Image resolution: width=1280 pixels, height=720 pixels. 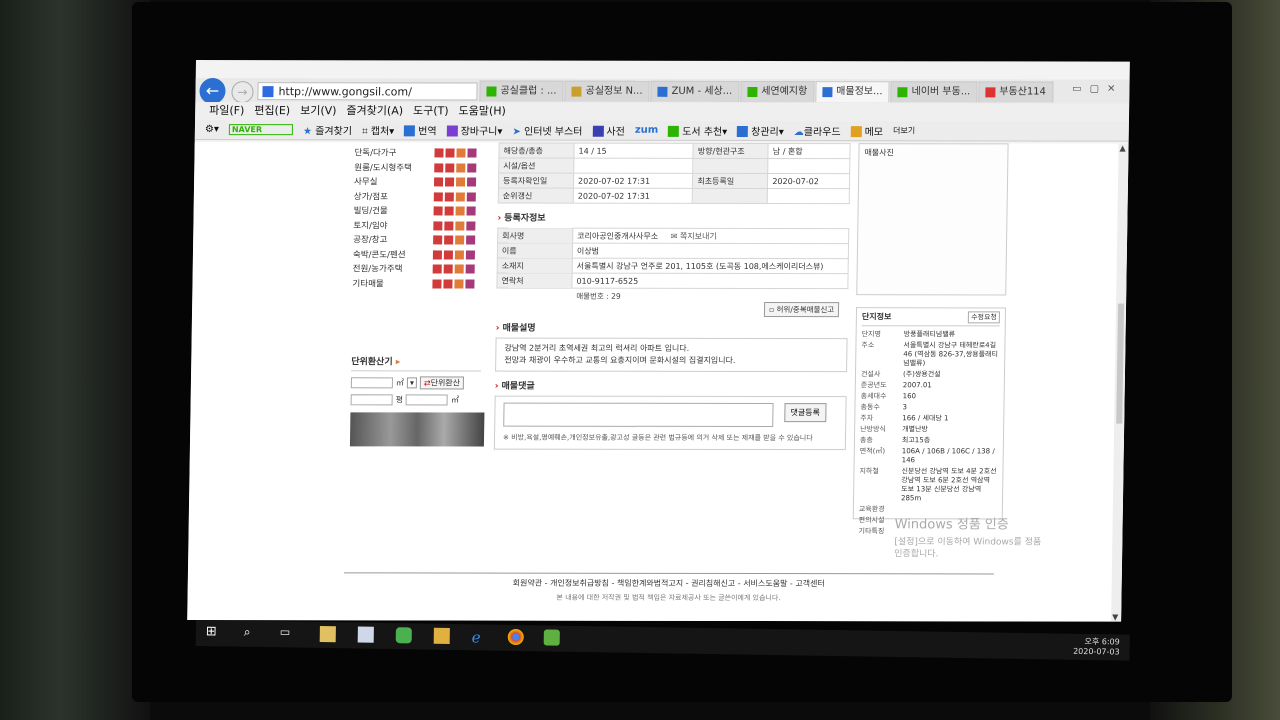 I want to click on app-pin-icon, so click(x=365, y=634).